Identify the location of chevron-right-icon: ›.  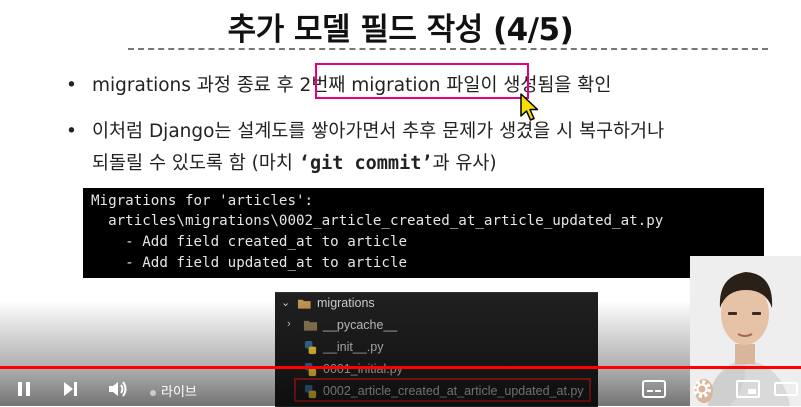
(289, 324).